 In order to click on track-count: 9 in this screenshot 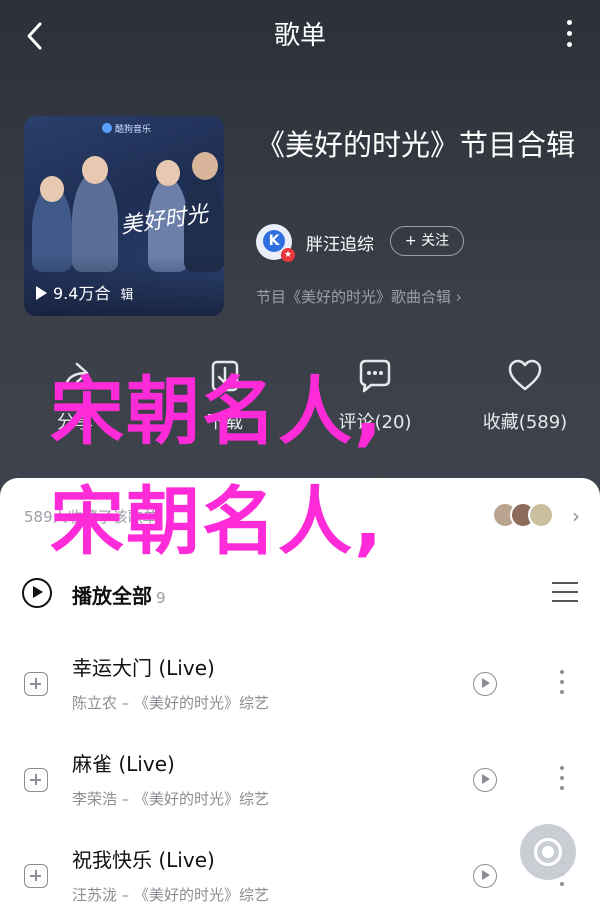, I will do `click(161, 598)`.